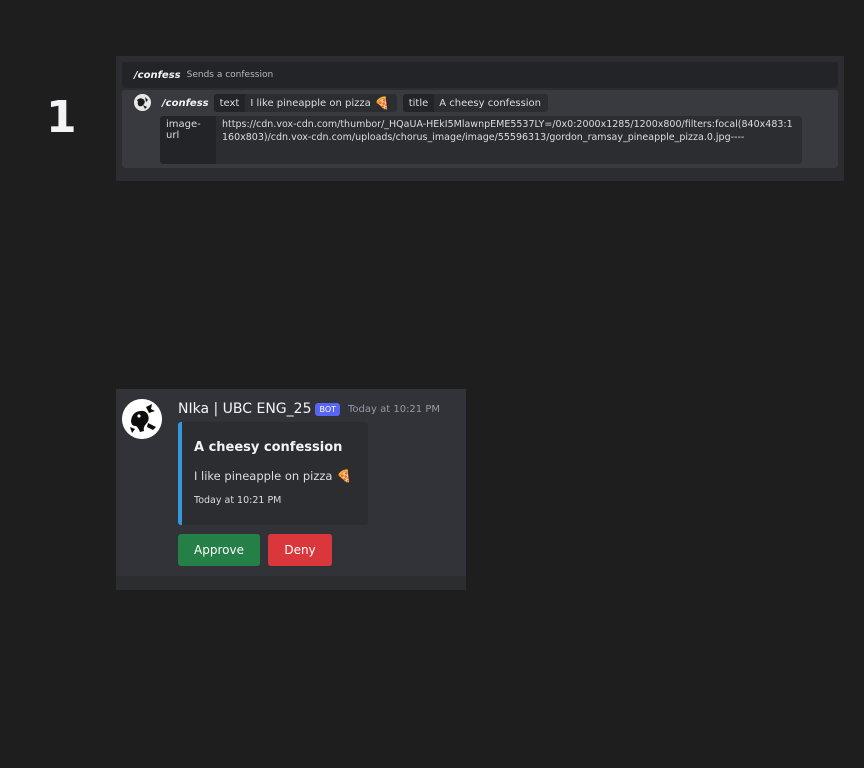 This screenshot has height=768, width=864. Describe the element at coordinates (300, 550) in the screenshot. I see `deny-button: Deny` at that location.